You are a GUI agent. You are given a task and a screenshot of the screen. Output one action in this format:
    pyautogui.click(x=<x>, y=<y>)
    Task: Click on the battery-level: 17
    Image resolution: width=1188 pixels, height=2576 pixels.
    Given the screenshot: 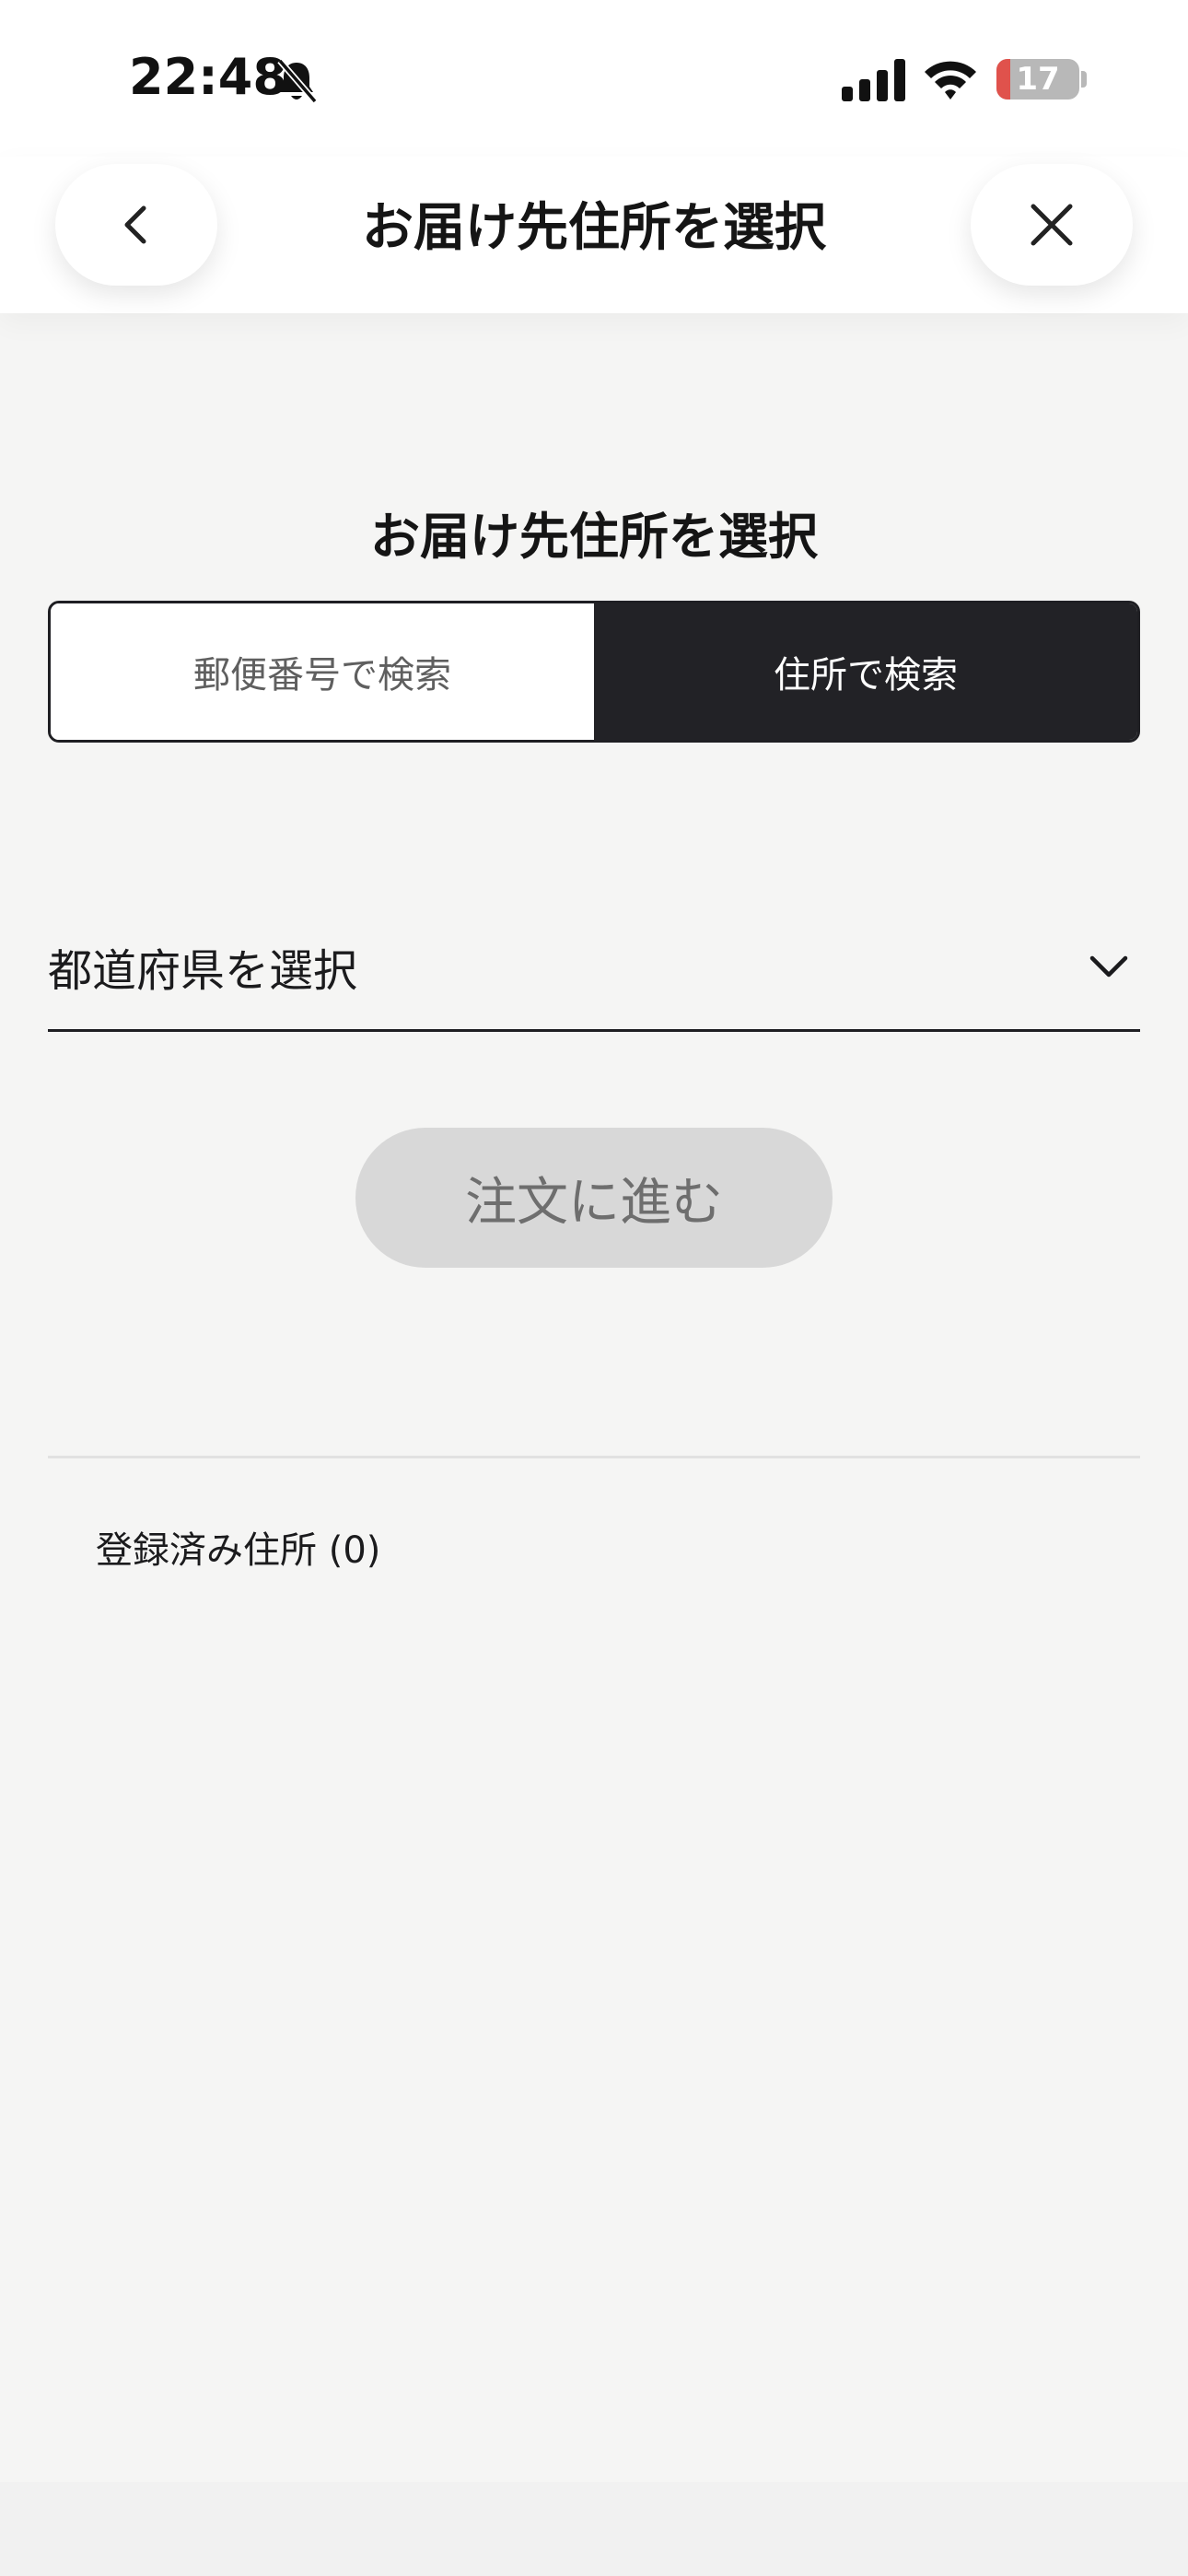 What is the action you would take?
    pyautogui.click(x=1038, y=79)
    